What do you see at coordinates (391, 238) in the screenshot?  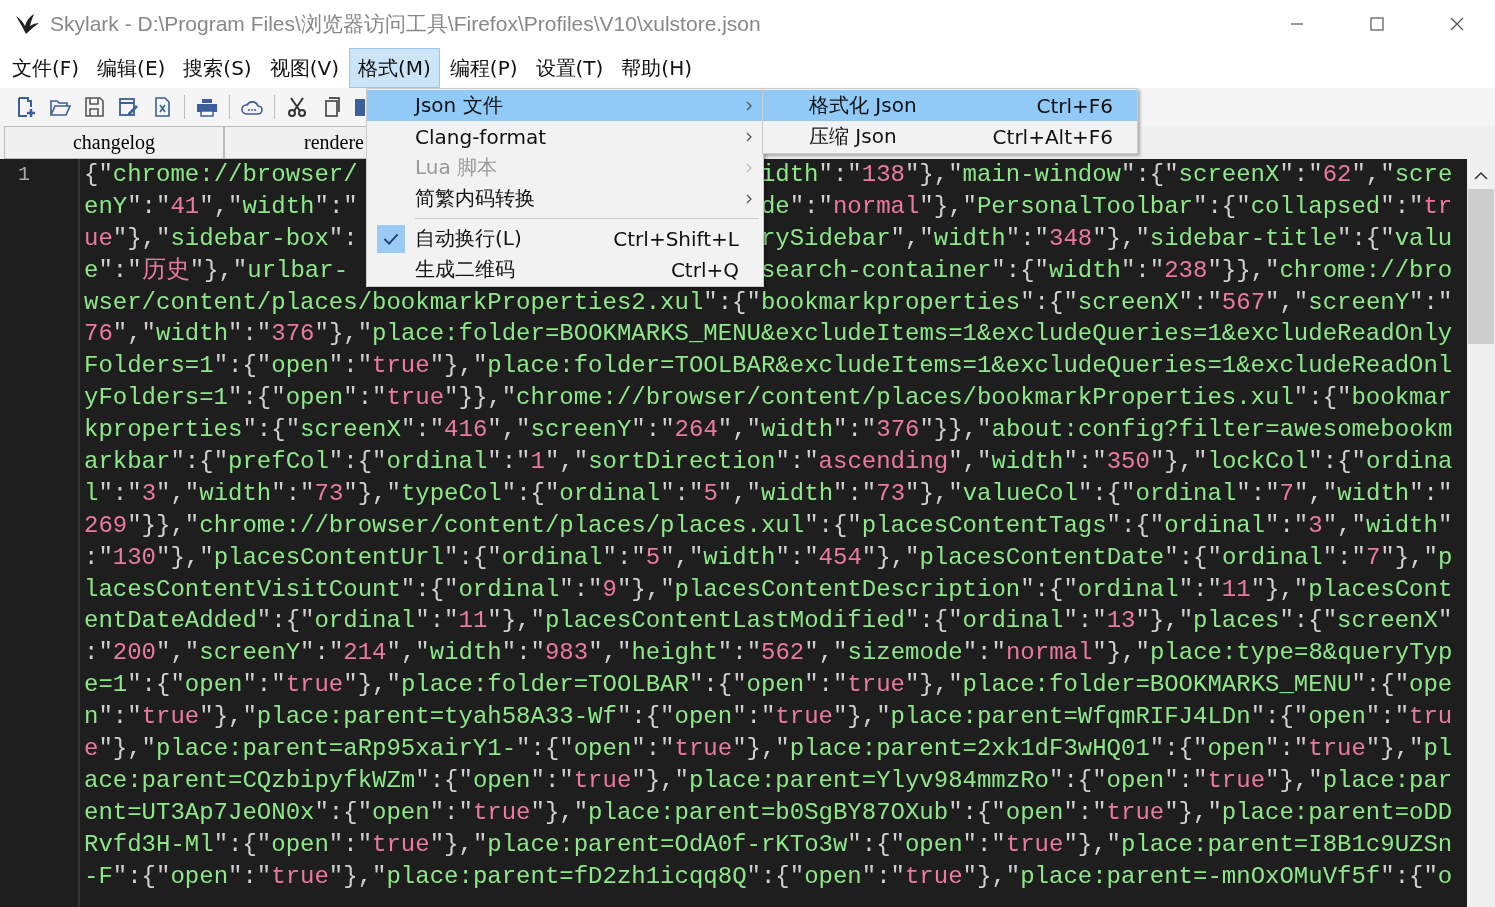 I see `checkmark-icon` at bounding box center [391, 238].